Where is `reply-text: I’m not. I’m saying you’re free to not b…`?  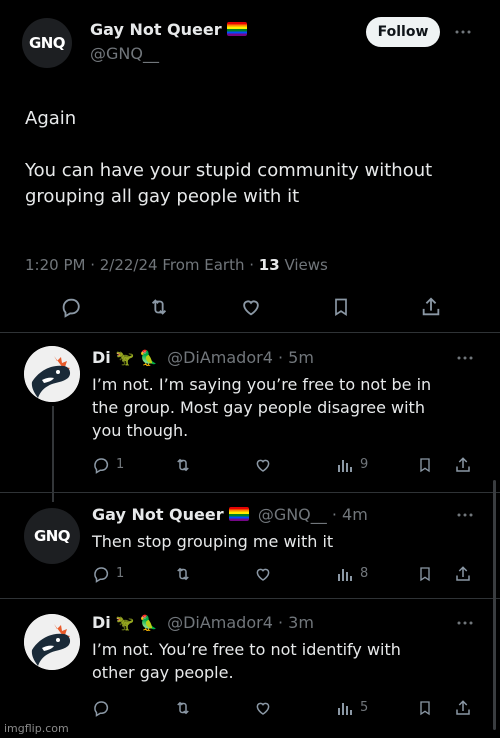 reply-text: I’m not. I’m saying you’re free to not b… is located at coordinates (287, 407).